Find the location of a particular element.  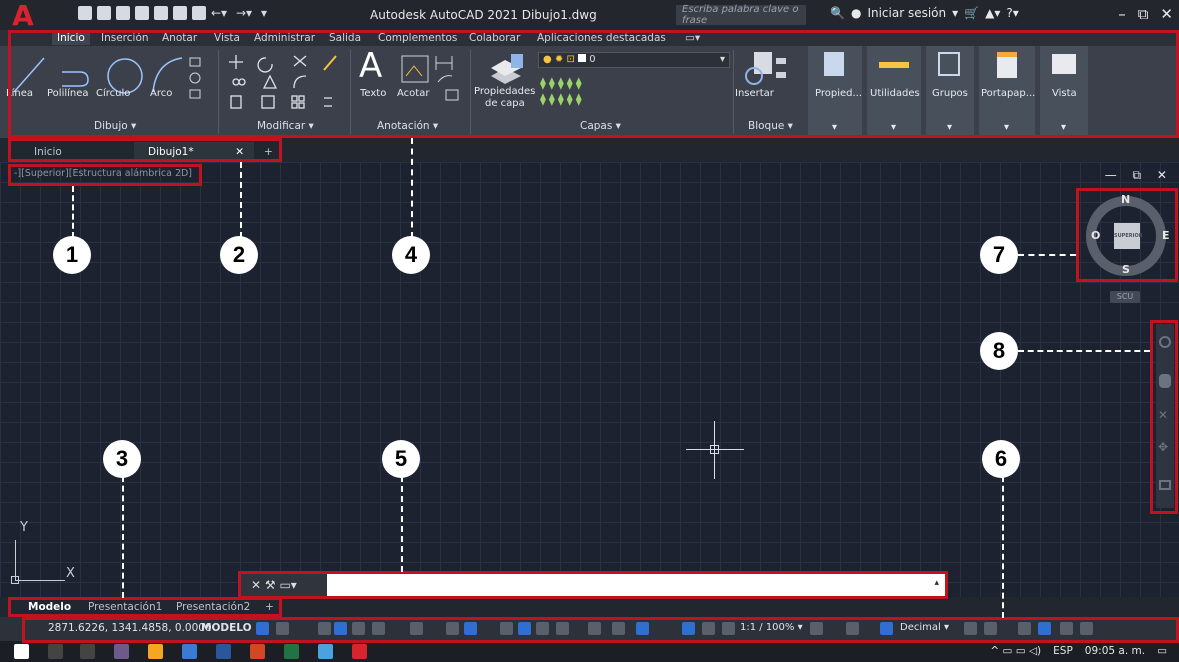

tab-inicio: Inicio is located at coordinates (71, 38).